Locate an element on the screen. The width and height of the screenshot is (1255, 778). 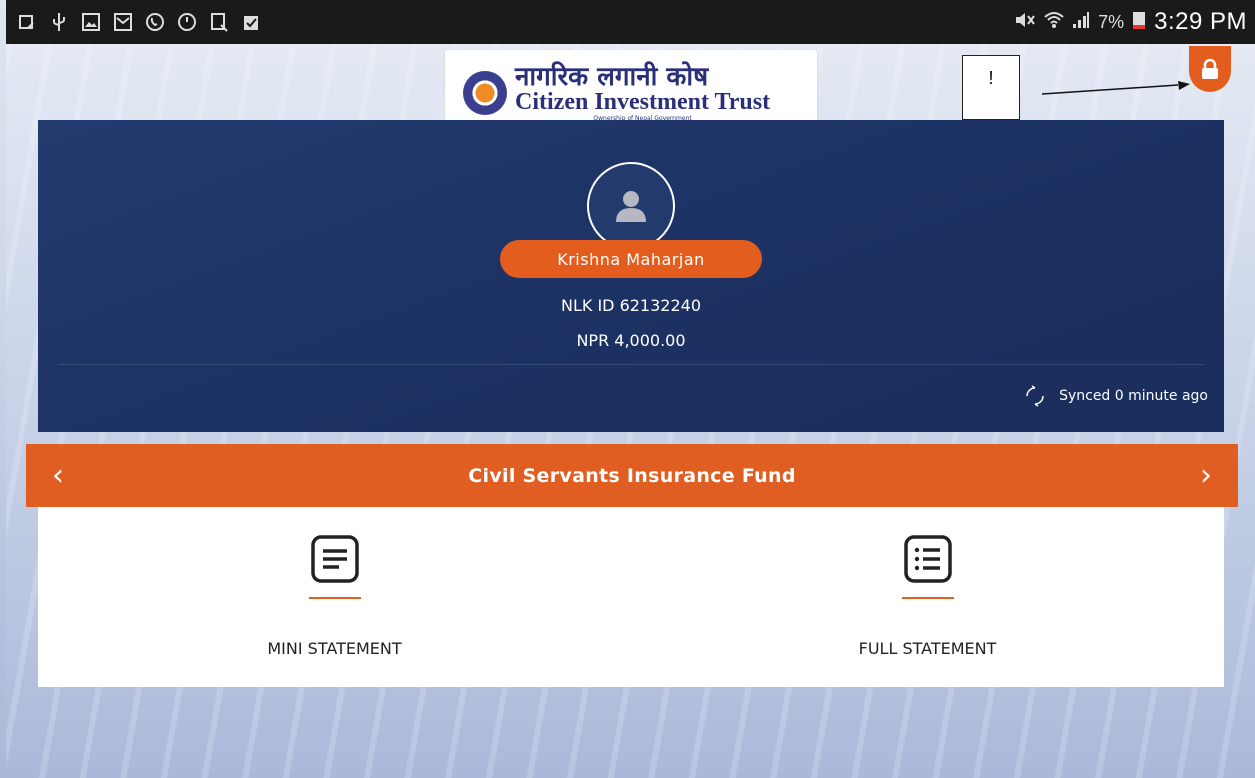
clock: 3:29 PM is located at coordinates (1200, 21).